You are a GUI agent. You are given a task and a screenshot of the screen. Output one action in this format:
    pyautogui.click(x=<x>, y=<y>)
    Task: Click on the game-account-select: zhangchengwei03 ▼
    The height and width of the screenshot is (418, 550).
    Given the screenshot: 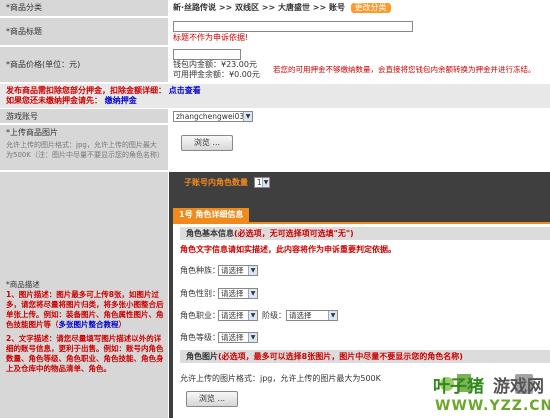 What is the action you would take?
    pyautogui.click(x=213, y=116)
    